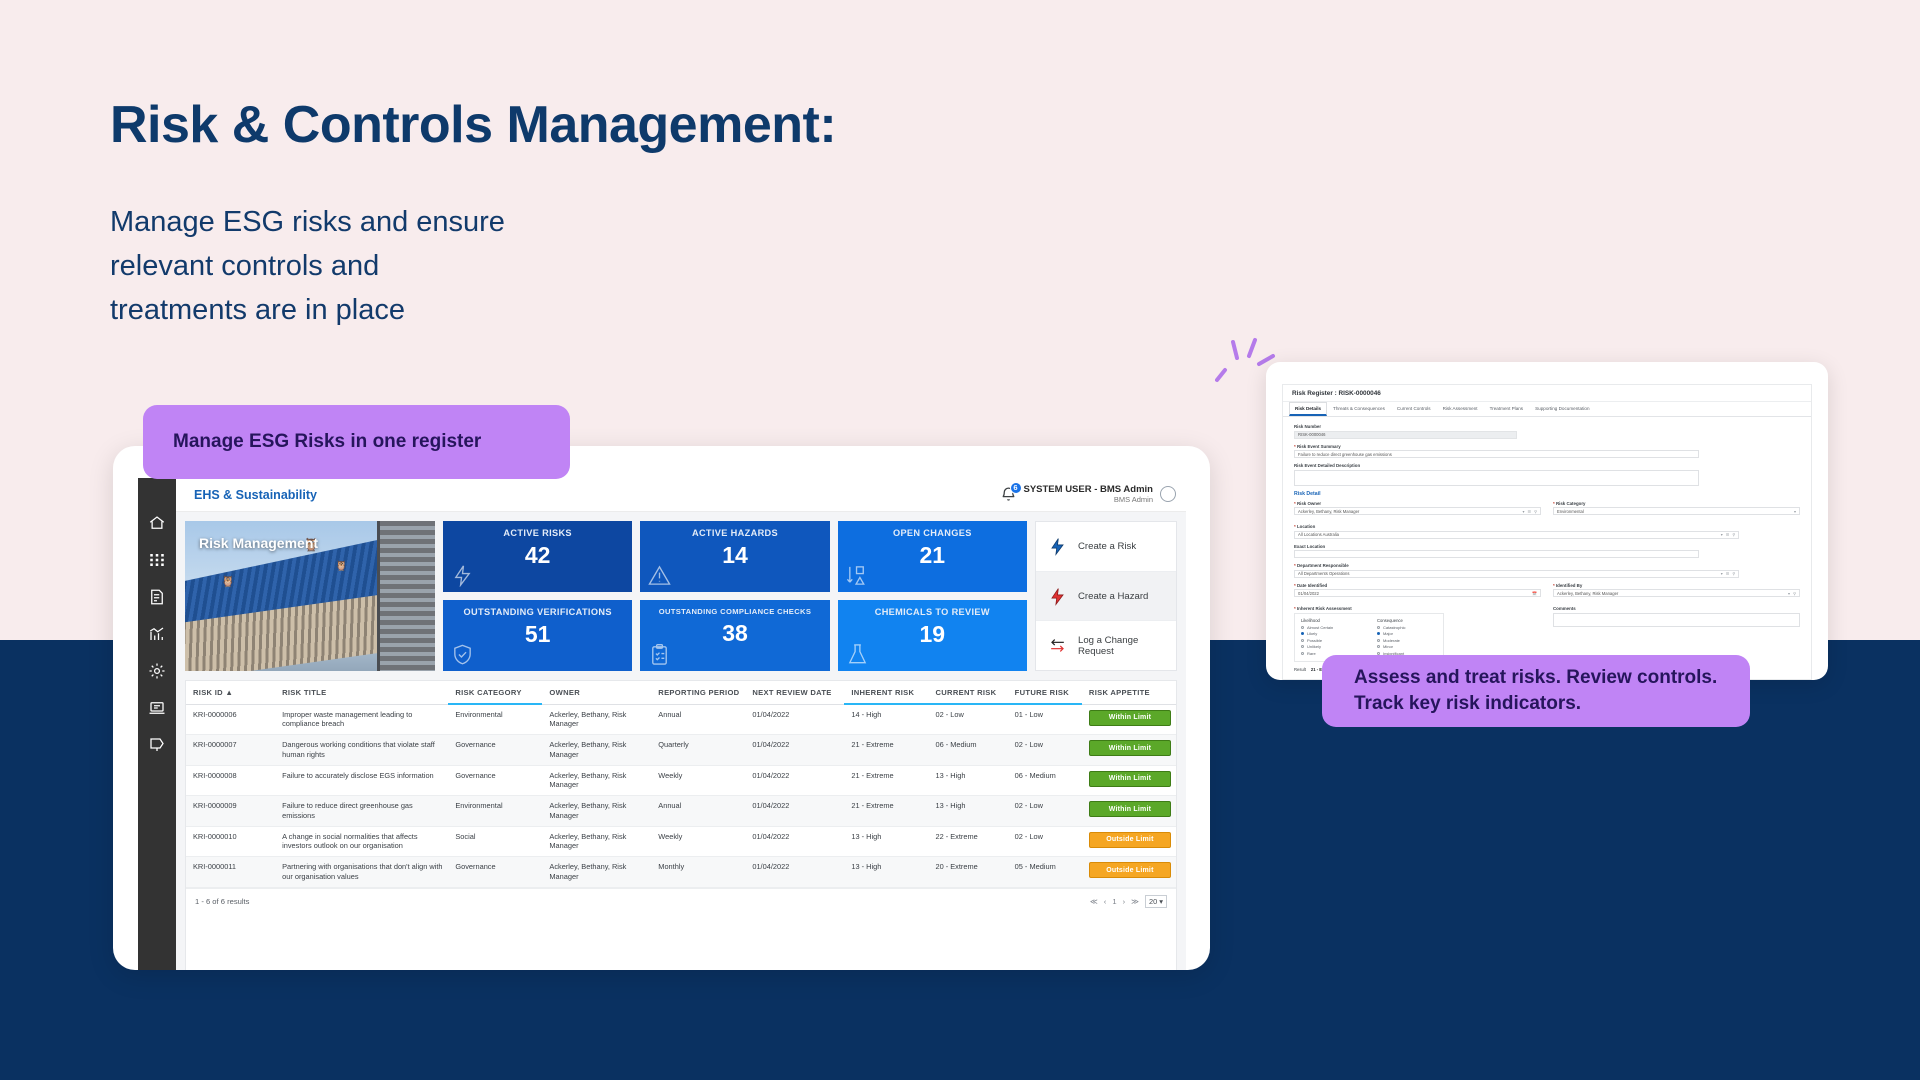  Describe the element at coordinates (157, 671) in the screenshot. I see `gear-icon` at that location.